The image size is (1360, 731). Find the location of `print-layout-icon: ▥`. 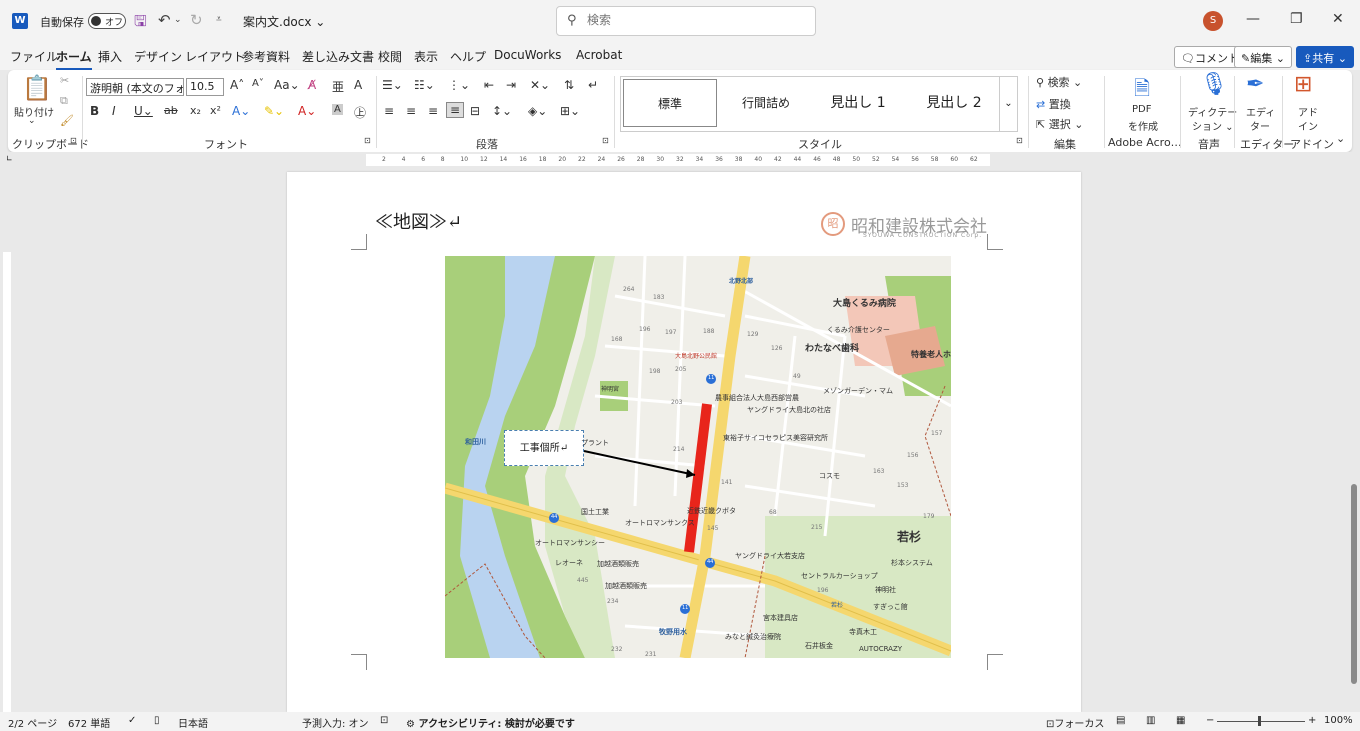

print-layout-icon: ▥ is located at coordinates (1150, 720).